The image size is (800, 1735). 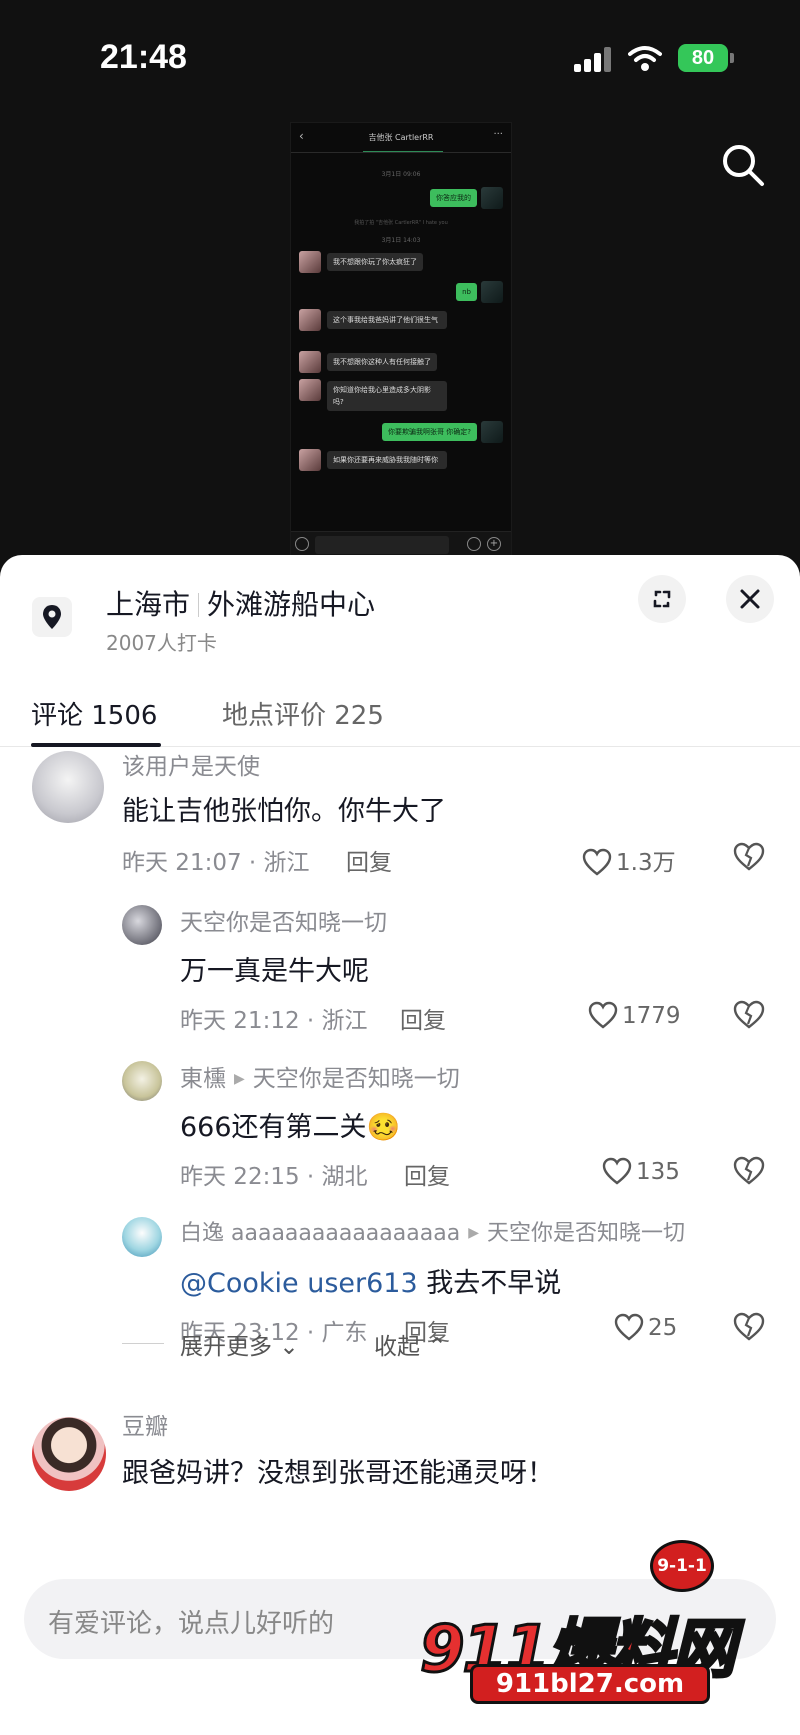 What do you see at coordinates (338, 1473) in the screenshot?
I see `comment-text: 跟爸妈讲？没想到张哥还能通灵呀！` at bounding box center [338, 1473].